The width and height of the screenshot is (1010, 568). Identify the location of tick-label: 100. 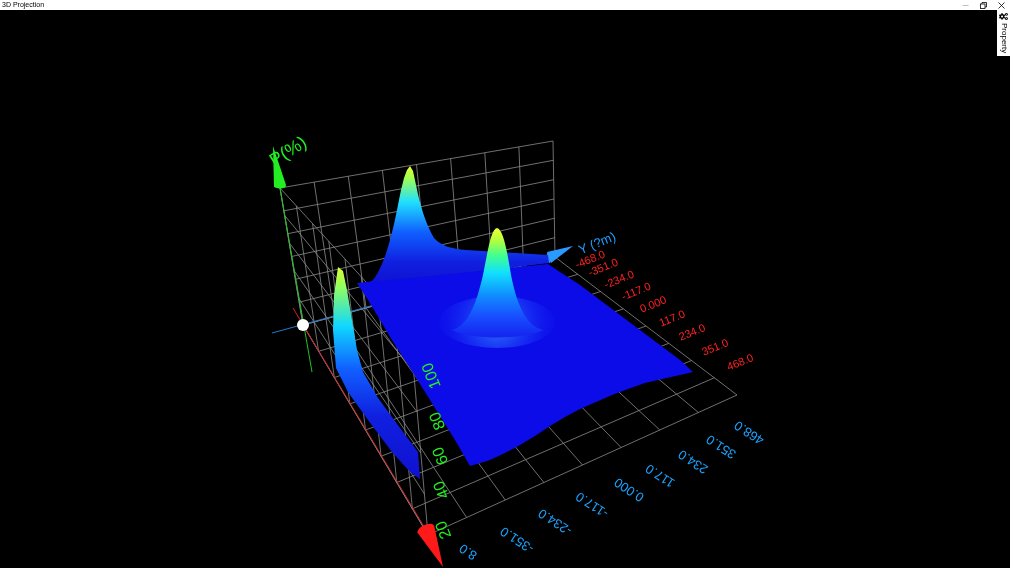
(431, 376).